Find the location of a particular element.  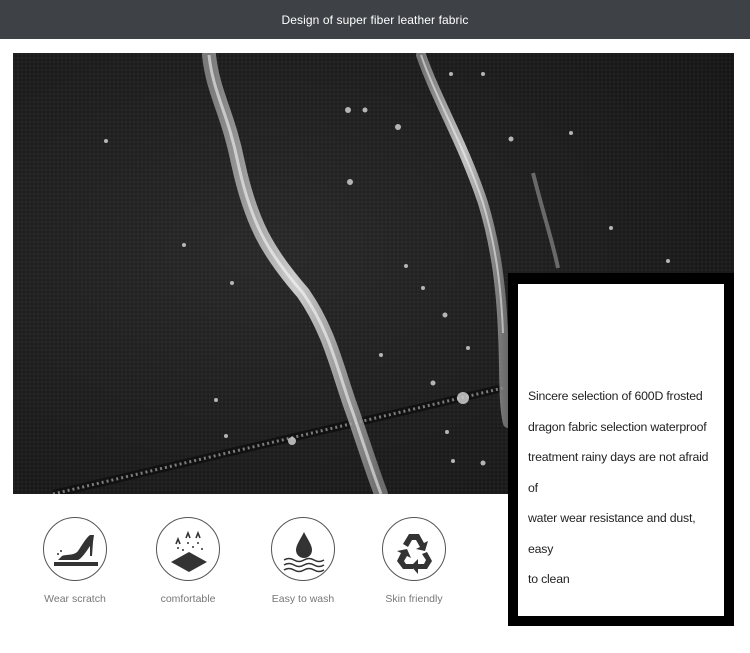

feature-comfortable: comfortable is located at coordinates (188, 561).